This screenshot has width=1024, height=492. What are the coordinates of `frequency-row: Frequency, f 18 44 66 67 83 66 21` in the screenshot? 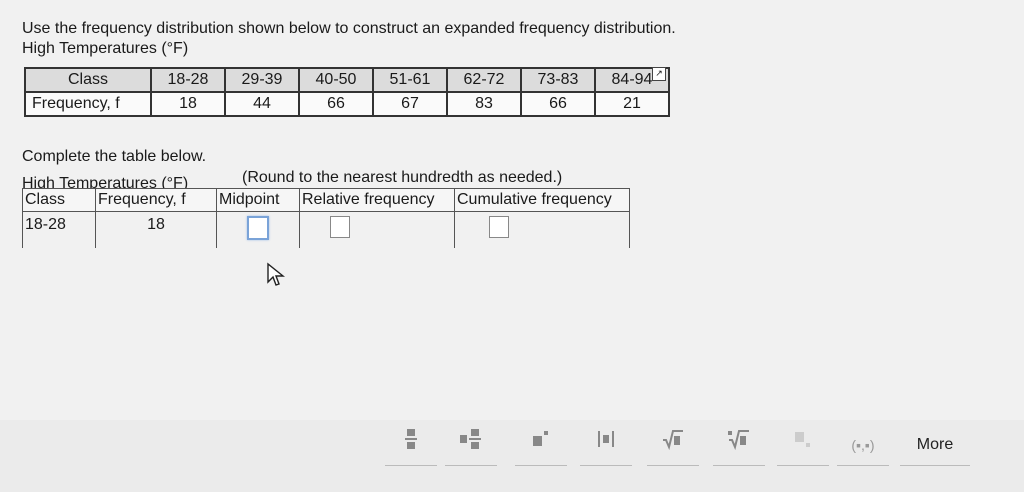 It's located at (347, 104).